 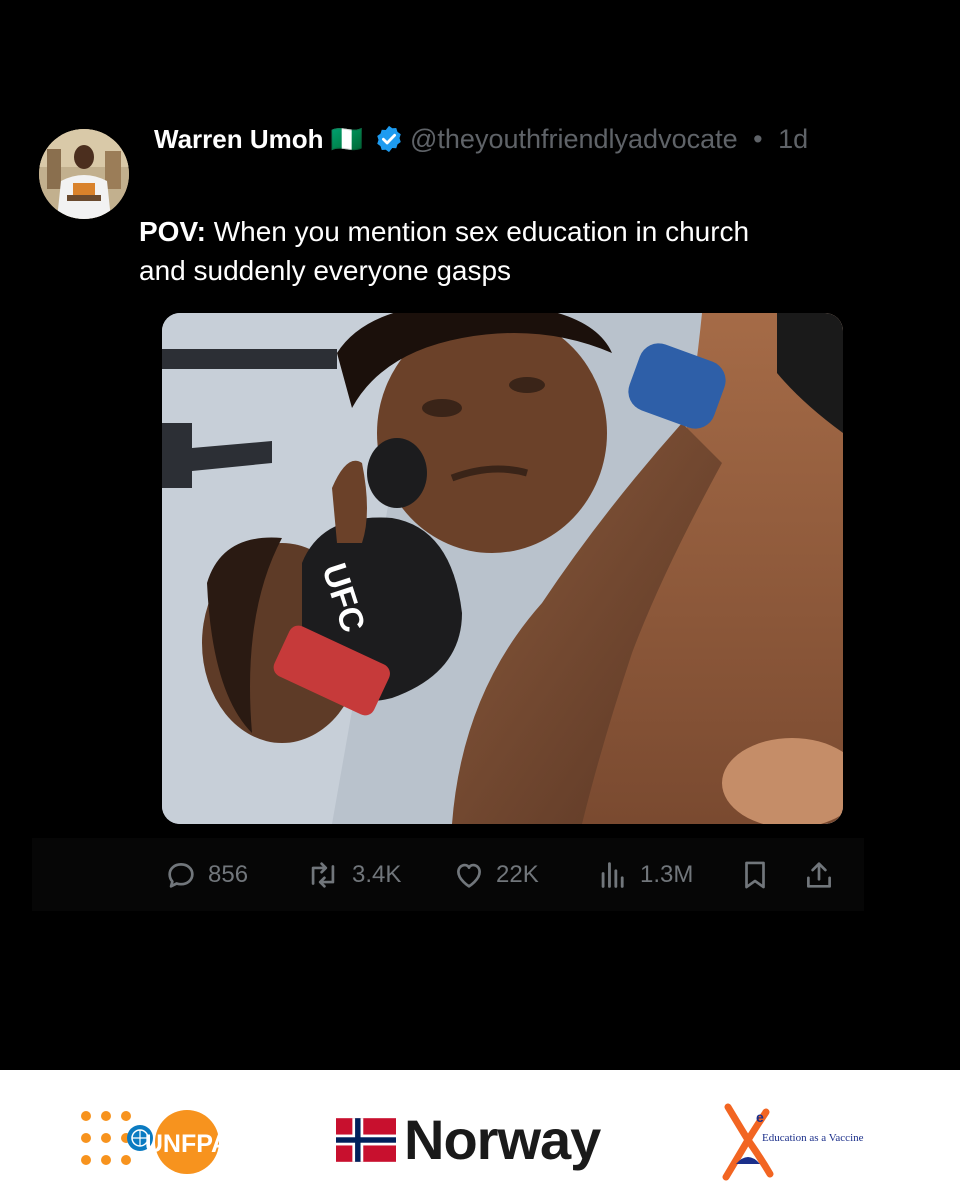 What do you see at coordinates (760, 1117) in the screenshot?
I see `education-vaccine-letter: e` at bounding box center [760, 1117].